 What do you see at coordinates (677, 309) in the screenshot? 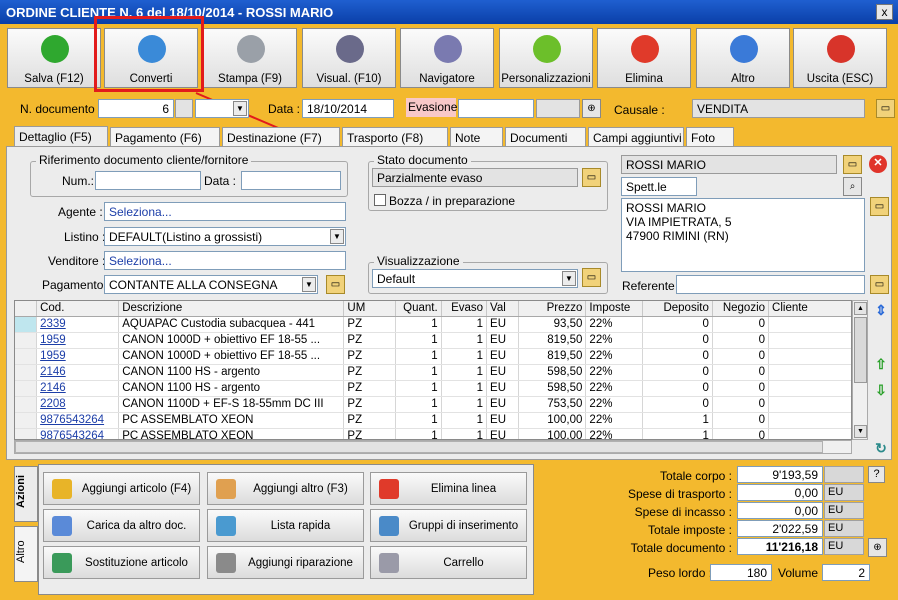
I see `column-header: Deposito` at bounding box center [677, 309].